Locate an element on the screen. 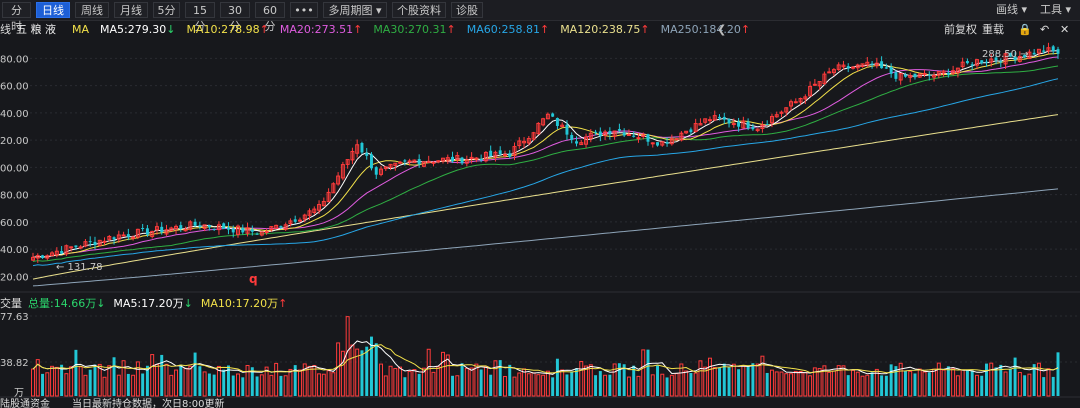  event-marker: q is located at coordinates (253, 279).